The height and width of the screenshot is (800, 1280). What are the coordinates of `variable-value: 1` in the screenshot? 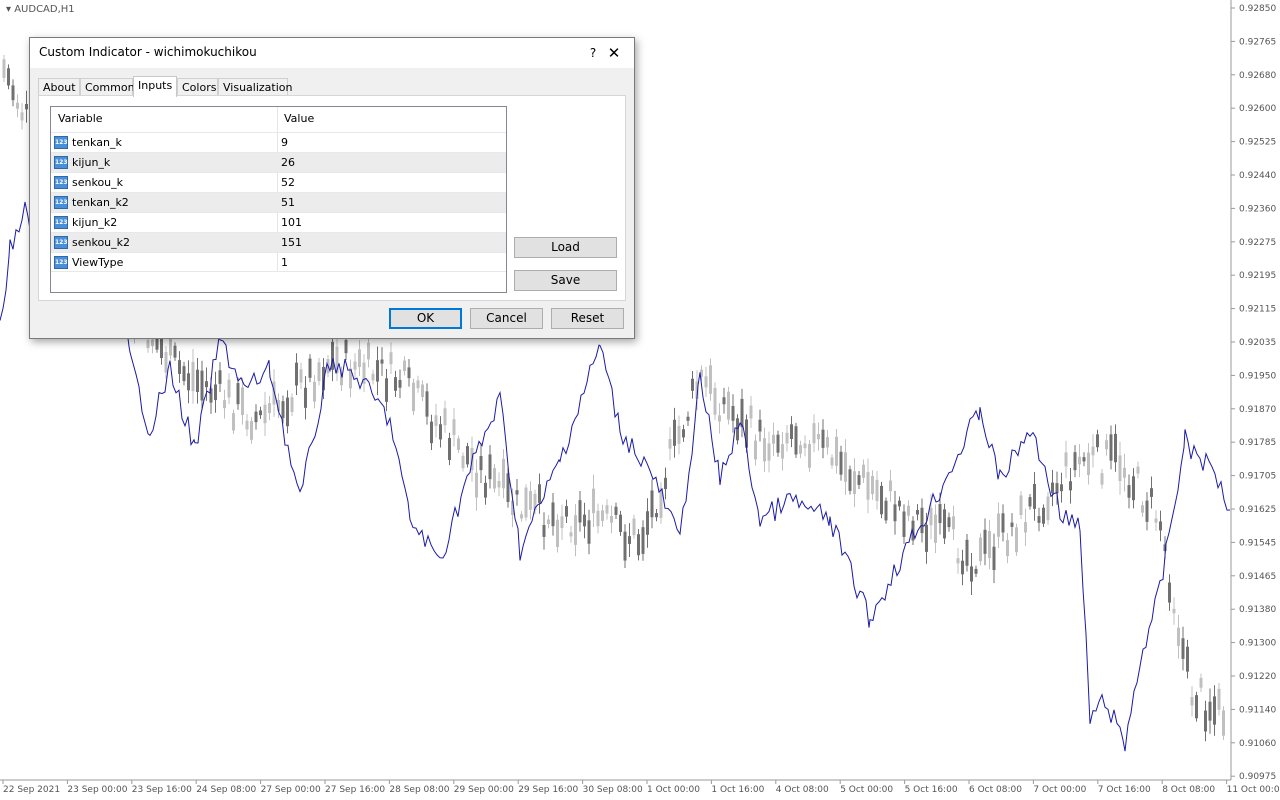 It's located at (284, 263).